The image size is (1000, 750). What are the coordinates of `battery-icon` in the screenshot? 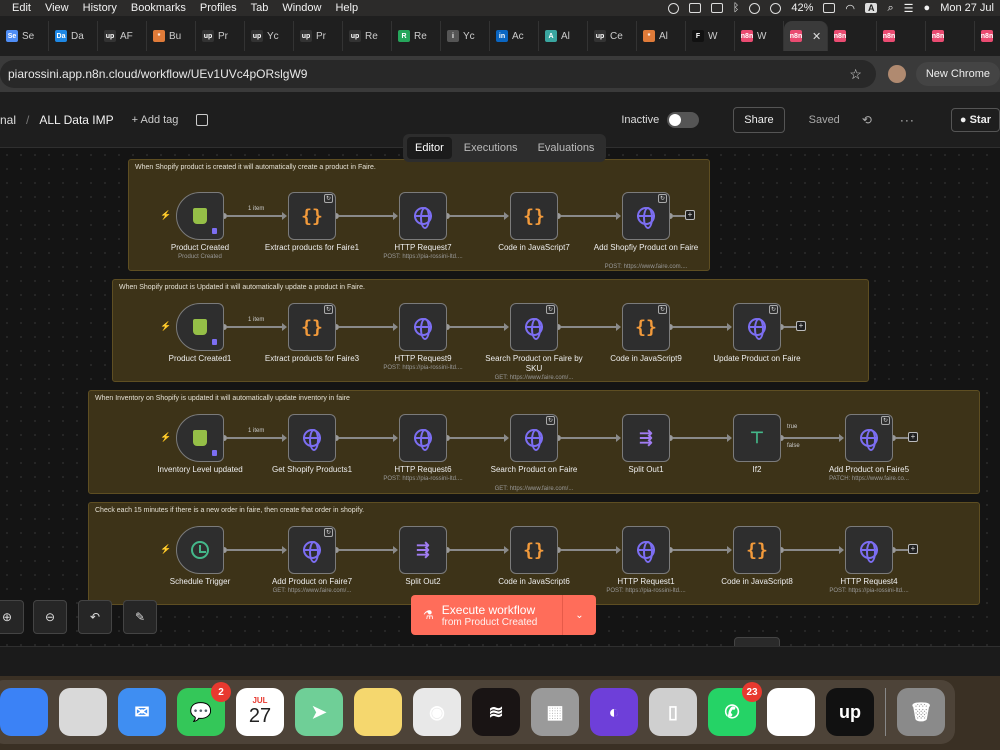 It's located at (829, 8).